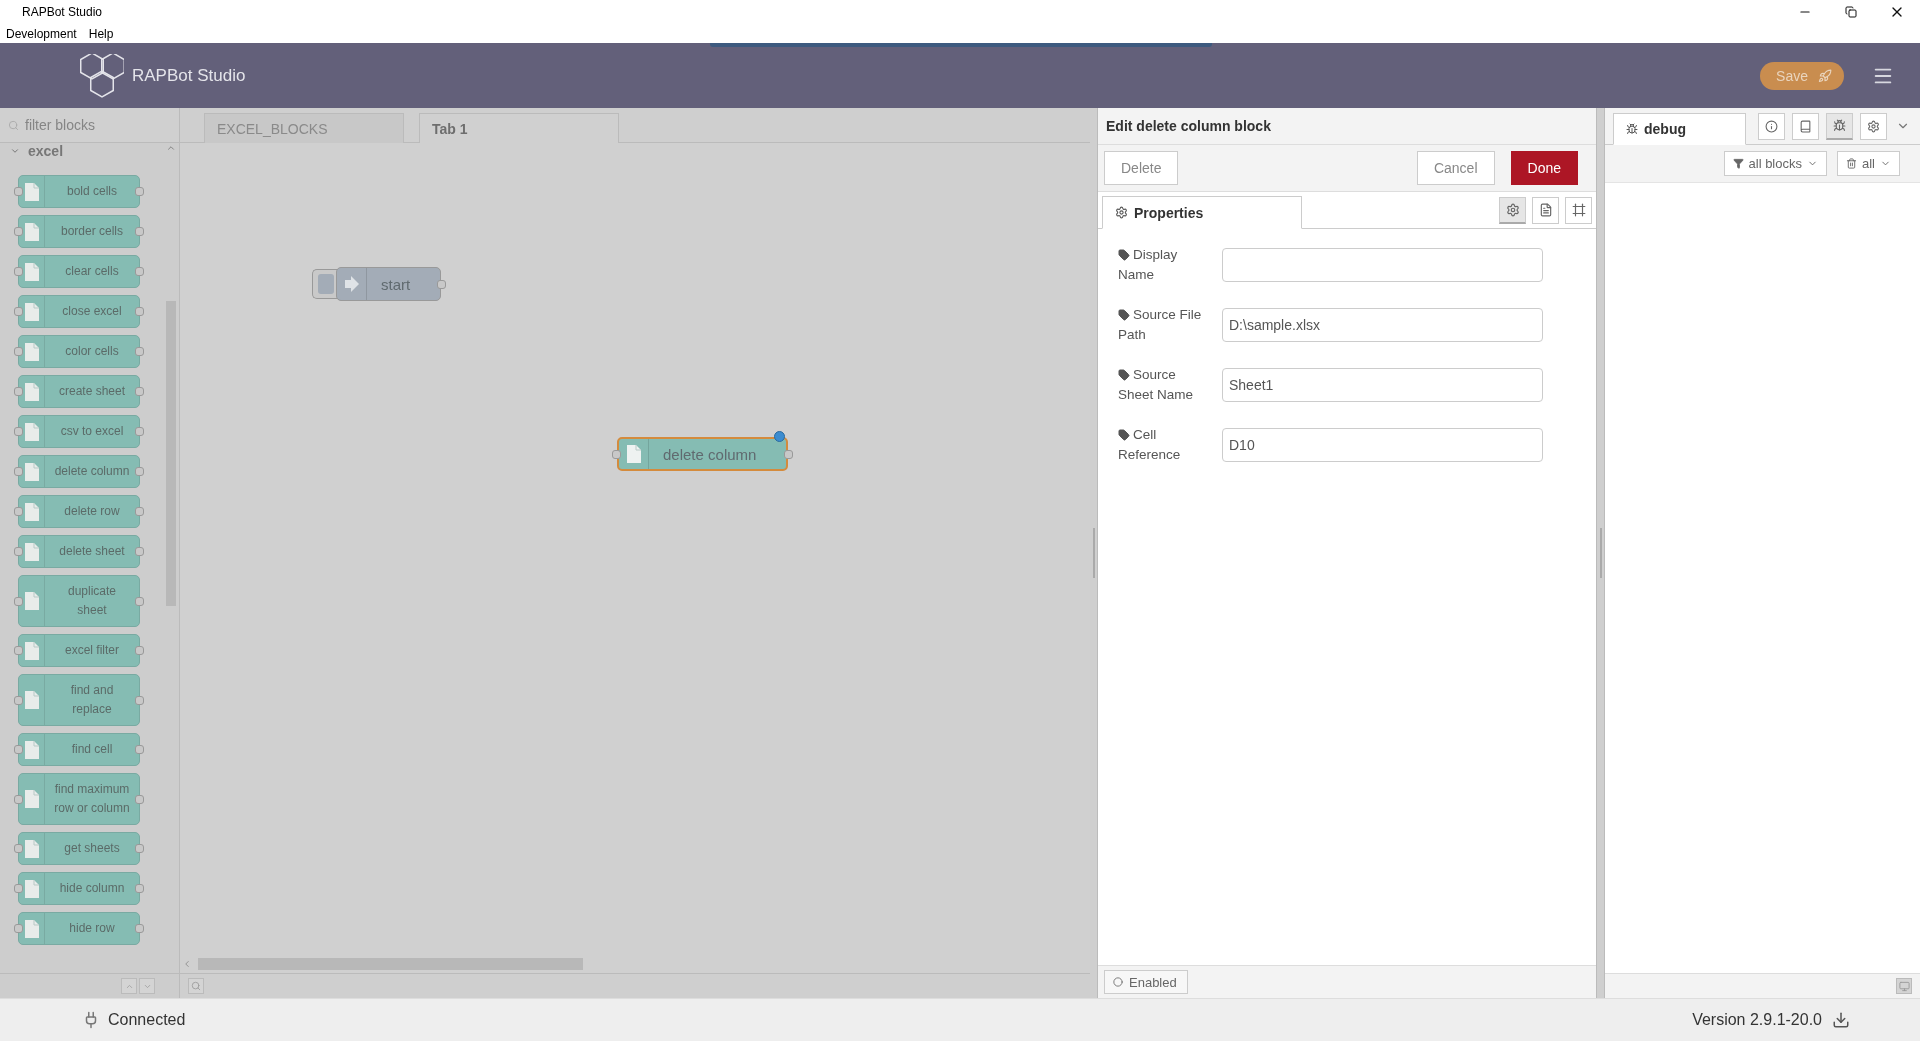 Image resolution: width=1920 pixels, height=1041 pixels. Describe the element at coordinates (1382, 445) in the screenshot. I see `input-field: D10` at that location.